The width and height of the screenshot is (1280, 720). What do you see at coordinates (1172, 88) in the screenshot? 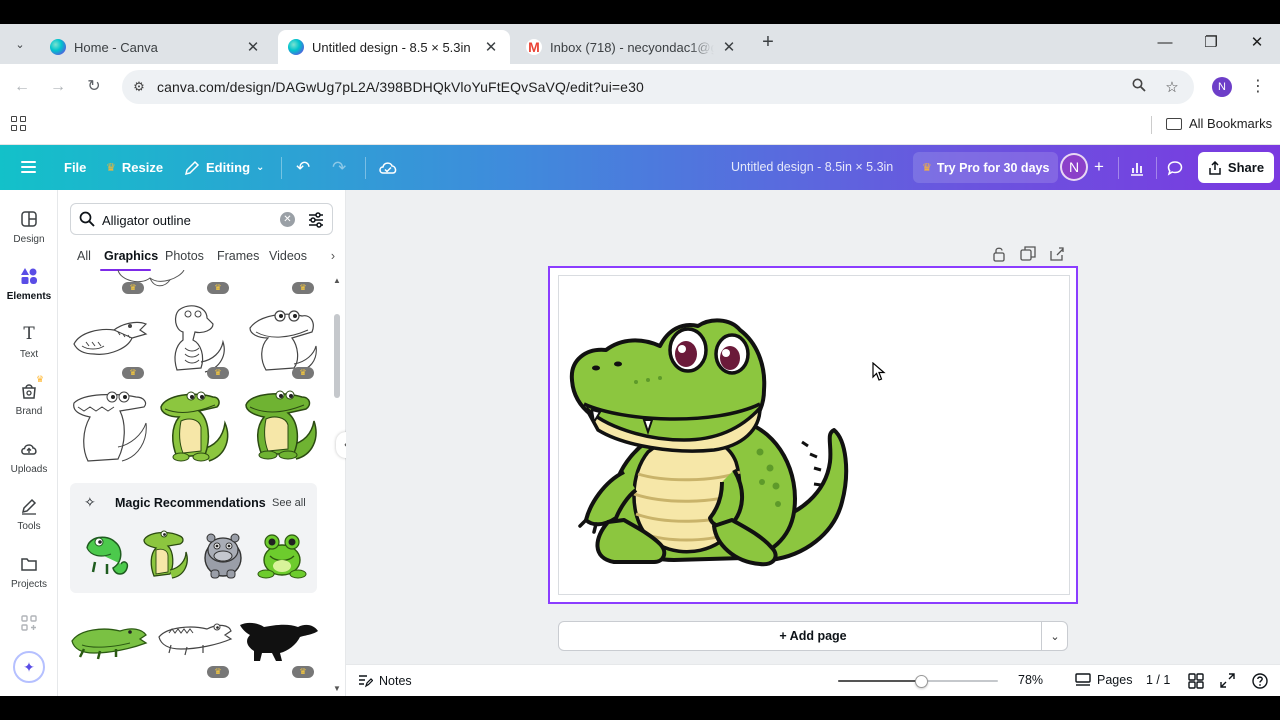
I see `bookmark-star-icon: ☆` at bounding box center [1172, 88].